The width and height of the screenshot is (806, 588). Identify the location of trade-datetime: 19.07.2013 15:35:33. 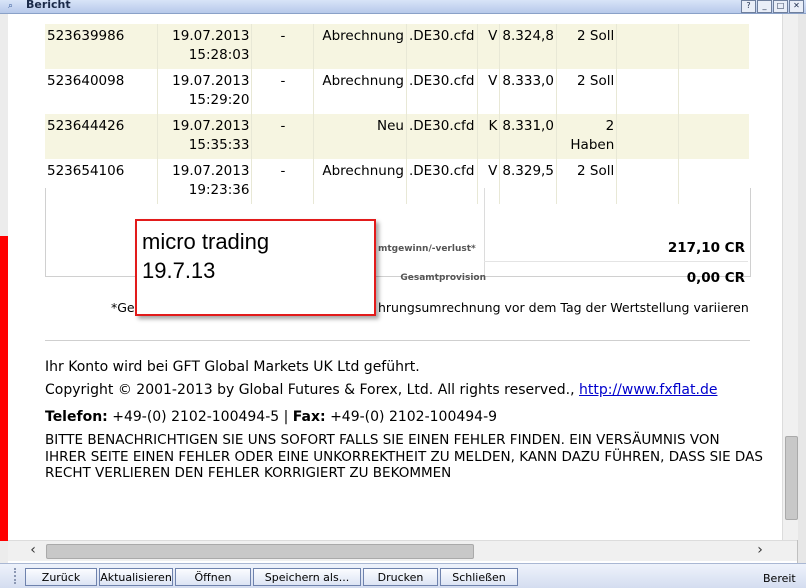
(205, 136).